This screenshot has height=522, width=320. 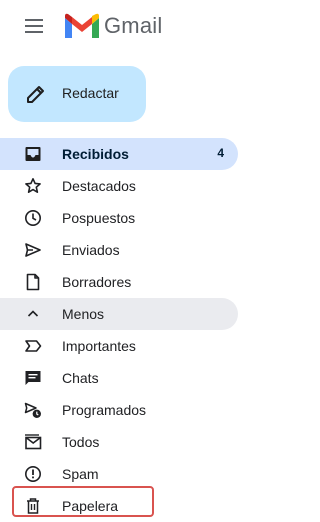 I want to click on star-icon, so click(x=33, y=185).